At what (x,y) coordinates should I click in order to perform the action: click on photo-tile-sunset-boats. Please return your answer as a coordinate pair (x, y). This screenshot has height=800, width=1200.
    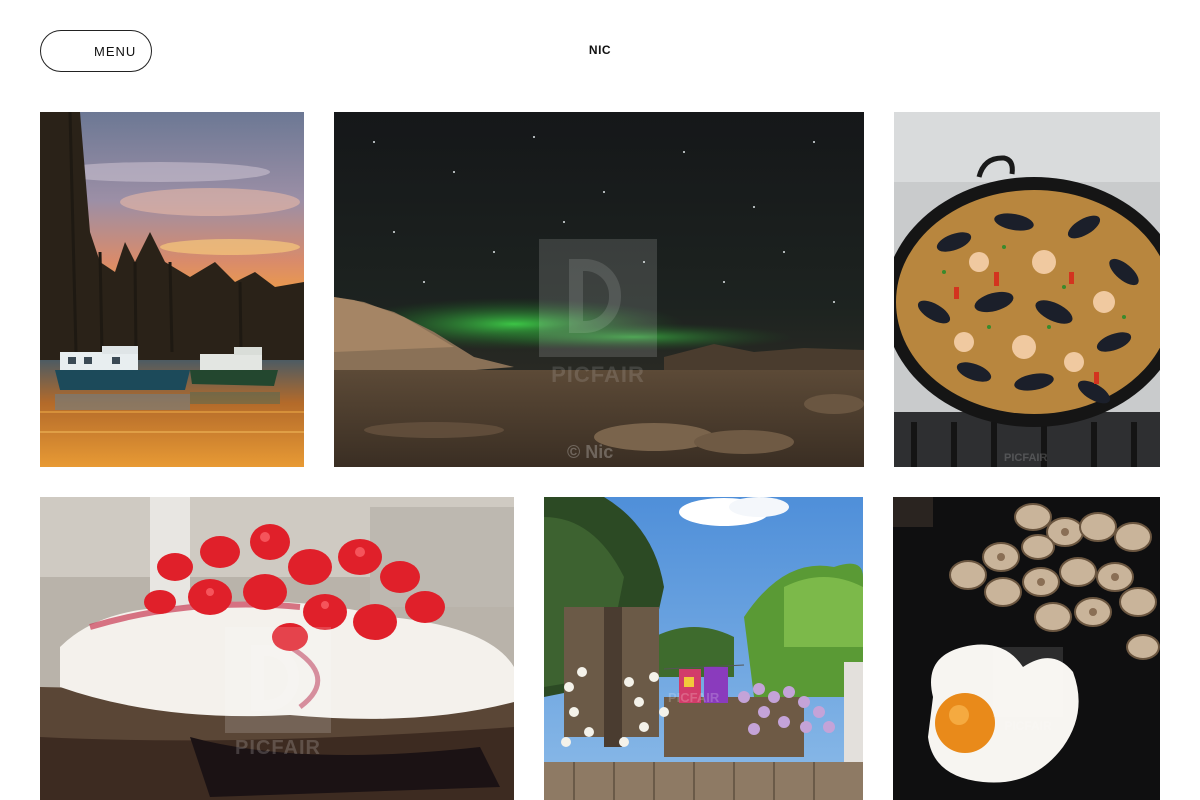
    Looking at the image, I should click on (172, 289).